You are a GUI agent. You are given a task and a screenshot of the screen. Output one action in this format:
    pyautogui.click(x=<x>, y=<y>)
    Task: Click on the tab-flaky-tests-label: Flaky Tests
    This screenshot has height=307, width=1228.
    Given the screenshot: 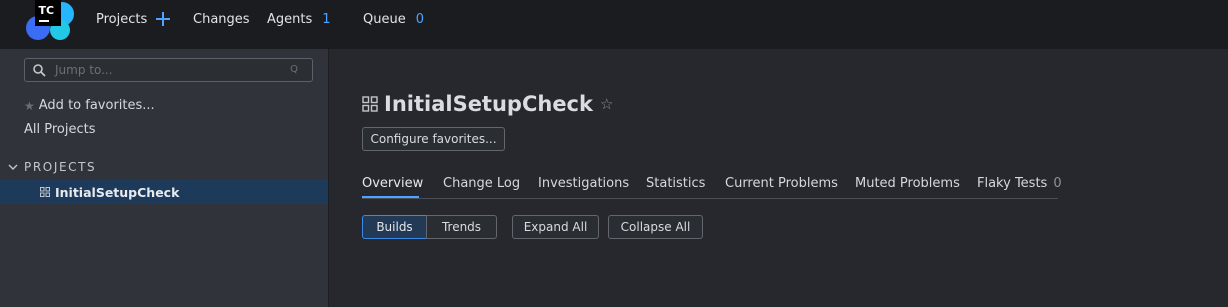 What is the action you would take?
    pyautogui.click(x=1012, y=183)
    